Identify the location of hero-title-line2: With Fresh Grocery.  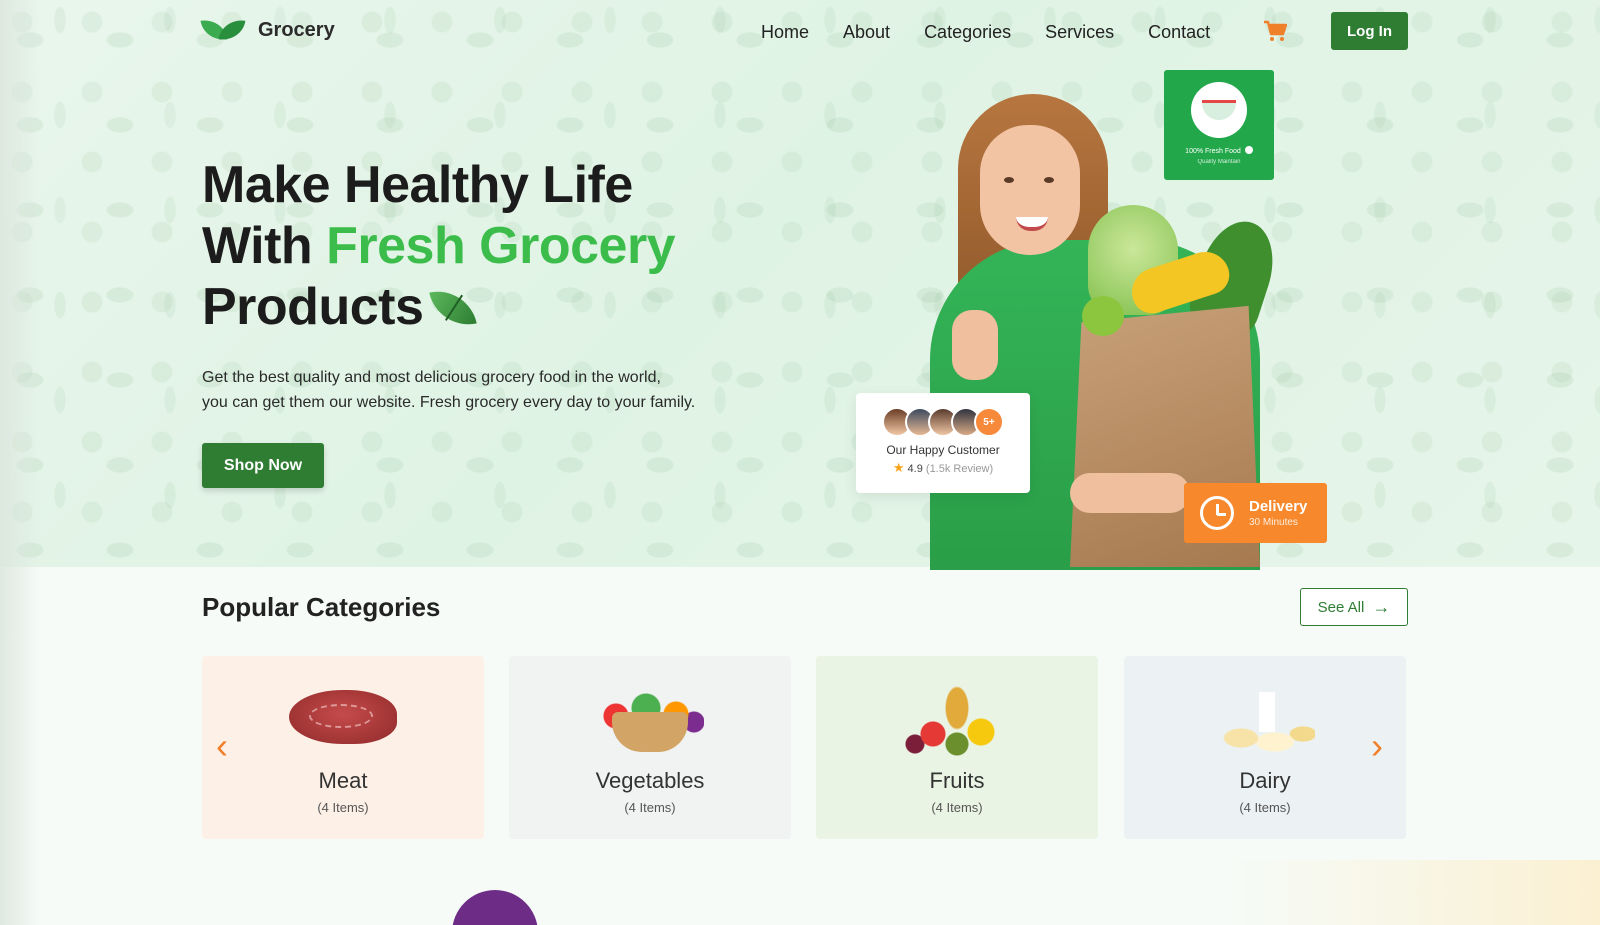
(482, 246).